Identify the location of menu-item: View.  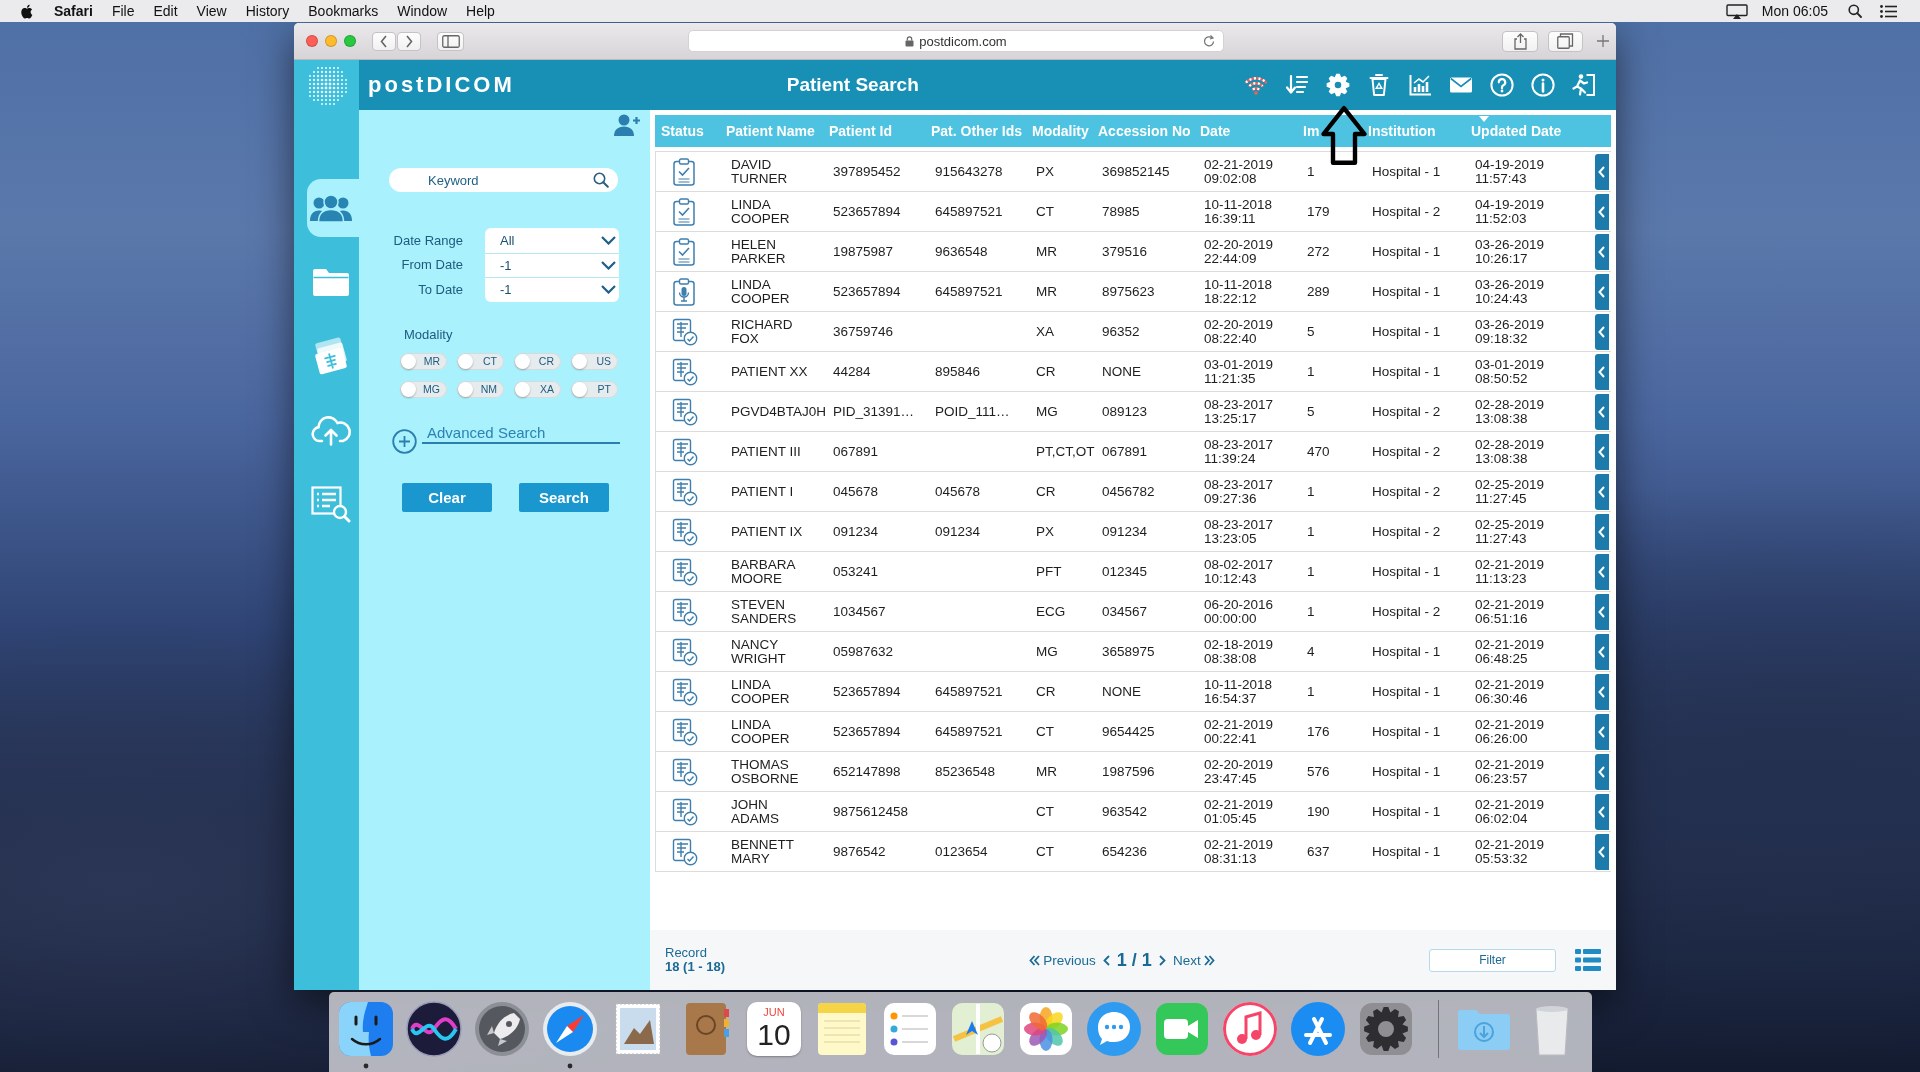
(211, 11).